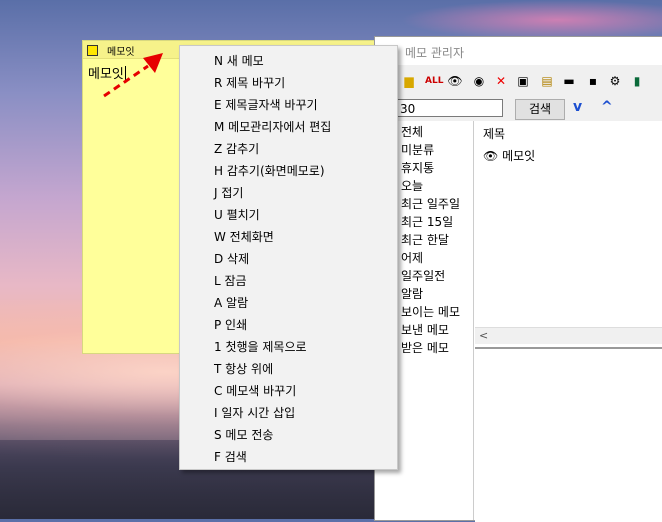  Describe the element at coordinates (423, 275) in the screenshot. I see `category-item: 일주일전` at that location.